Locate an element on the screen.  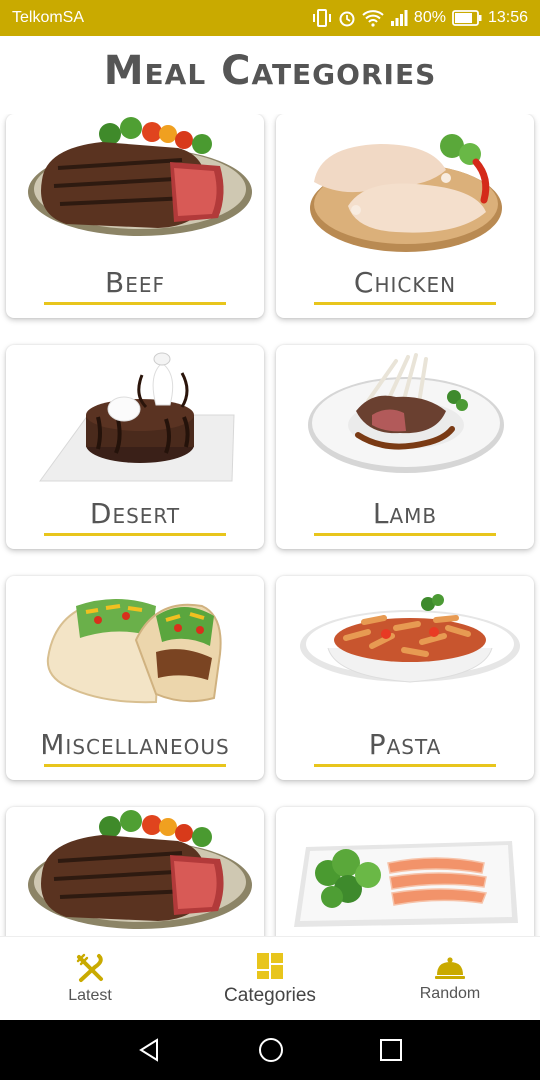
back-icon is located at coordinates (150, 1050).